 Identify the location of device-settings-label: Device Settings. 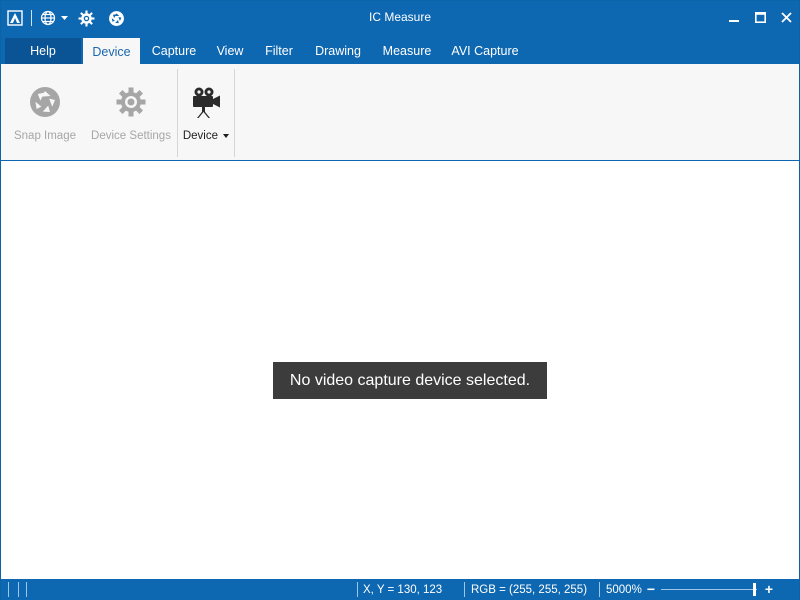
(131, 136).